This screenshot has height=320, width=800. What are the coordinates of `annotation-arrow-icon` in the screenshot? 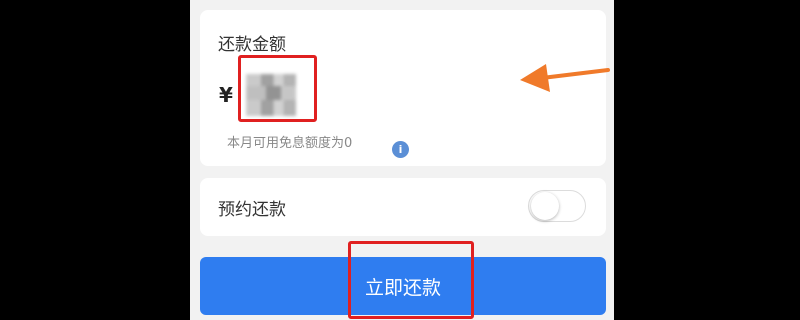 It's located at (565, 78).